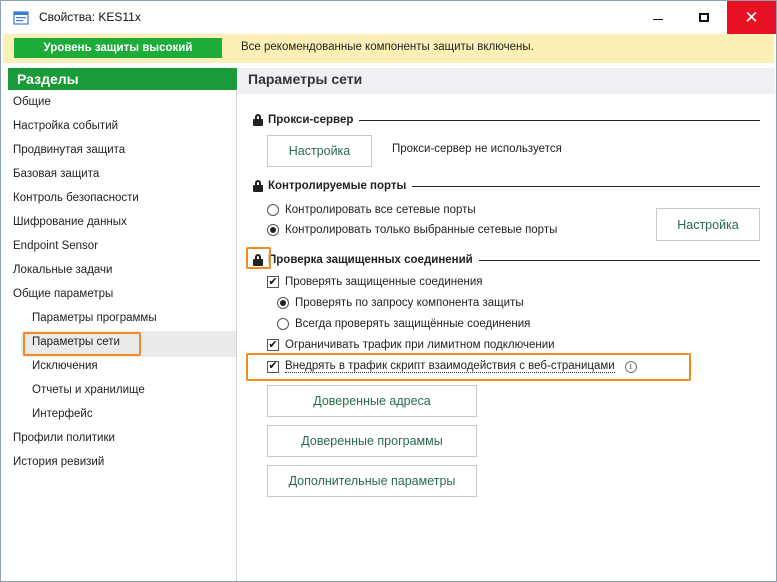 The image size is (777, 582). I want to click on sidebar-item: Отчеты и хранилище, so click(88, 391).